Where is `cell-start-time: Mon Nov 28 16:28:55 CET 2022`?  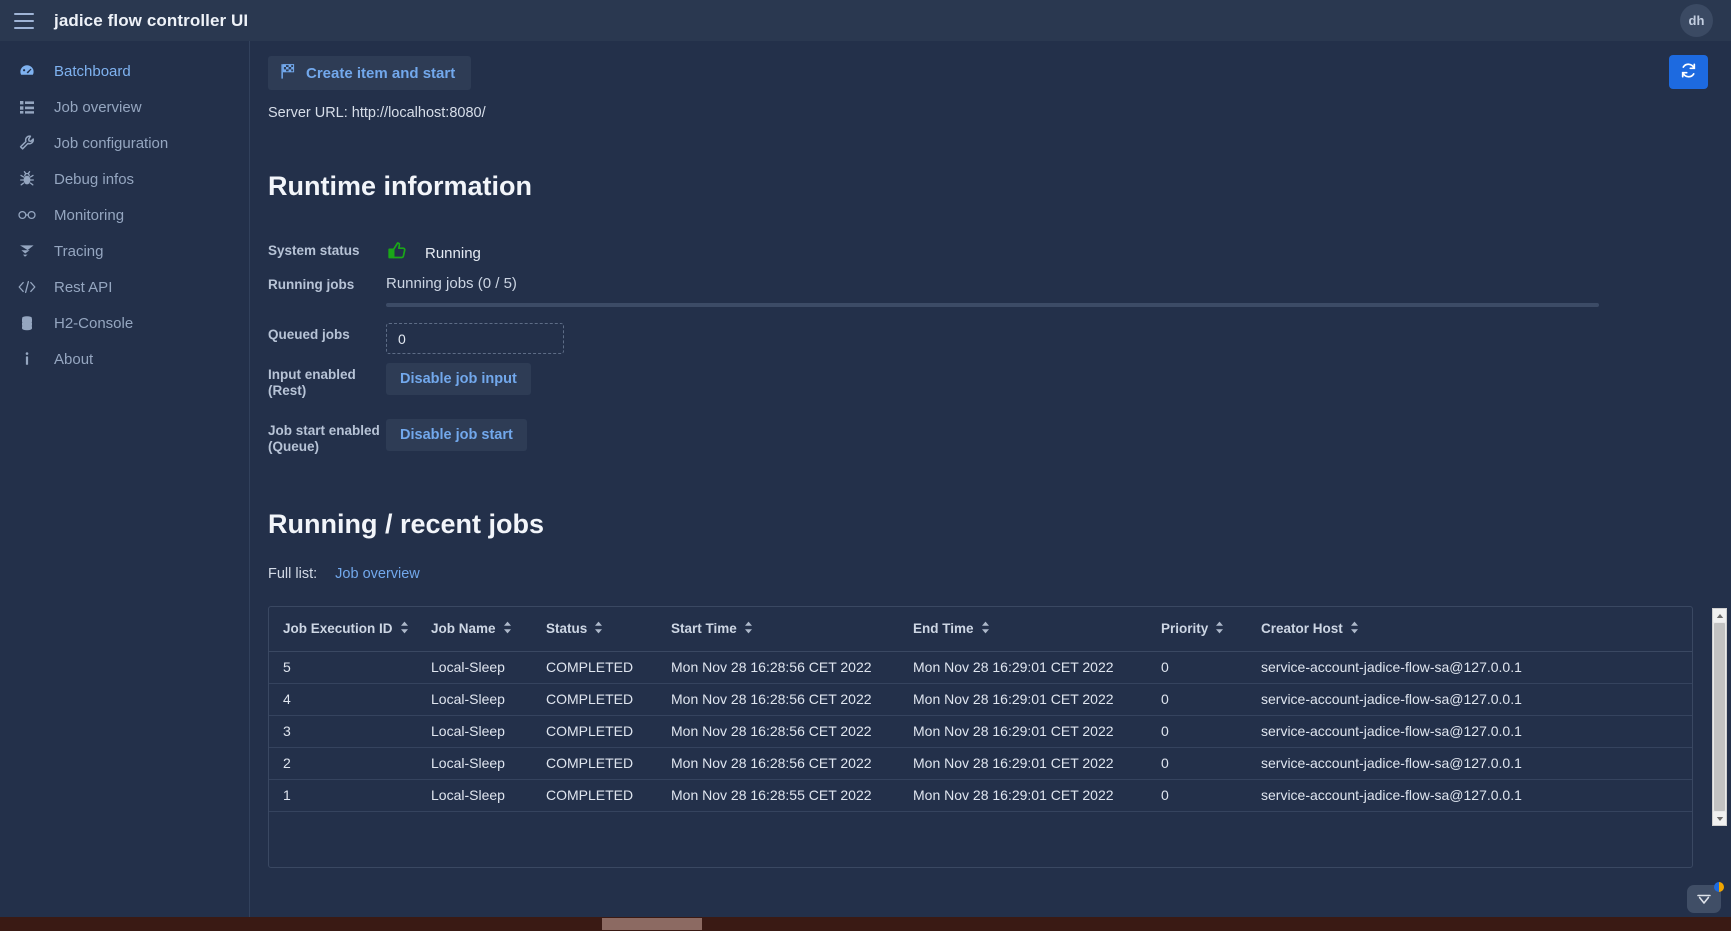 cell-start-time: Mon Nov 28 16:28:55 CET 2022 is located at coordinates (778, 795).